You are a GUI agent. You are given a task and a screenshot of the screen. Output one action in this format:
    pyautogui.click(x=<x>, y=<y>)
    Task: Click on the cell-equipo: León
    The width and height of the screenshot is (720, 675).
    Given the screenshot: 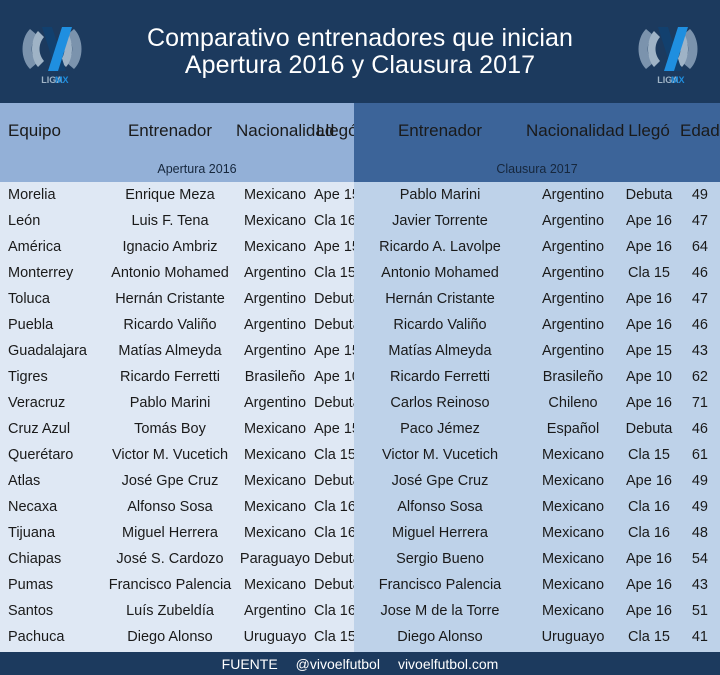 What is the action you would take?
    pyautogui.click(x=24, y=221)
    